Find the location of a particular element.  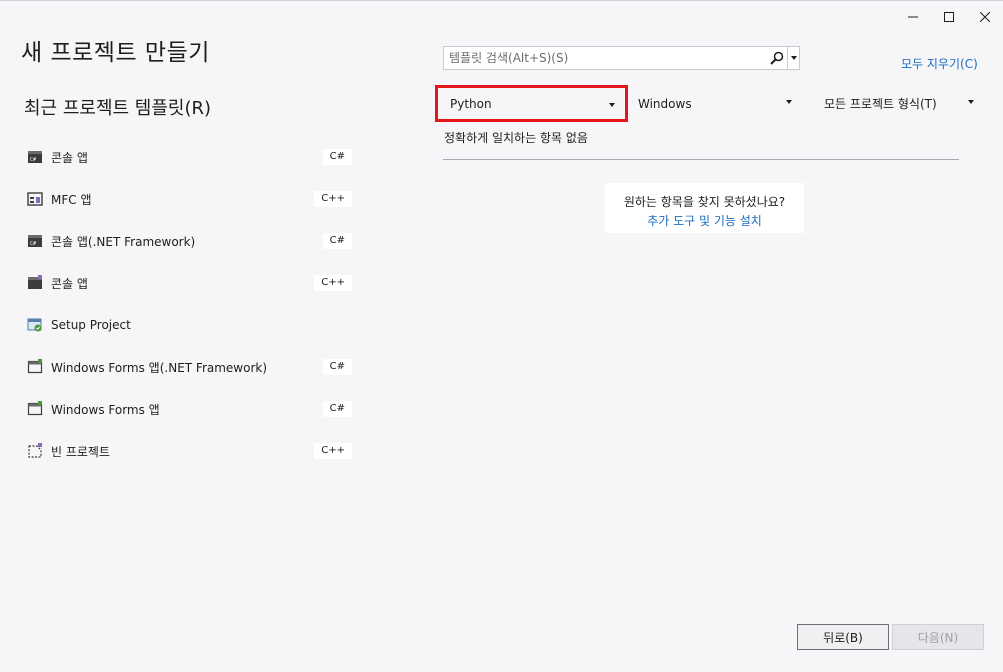

recent-template-label: Windows Forms 앱 is located at coordinates (105, 409).